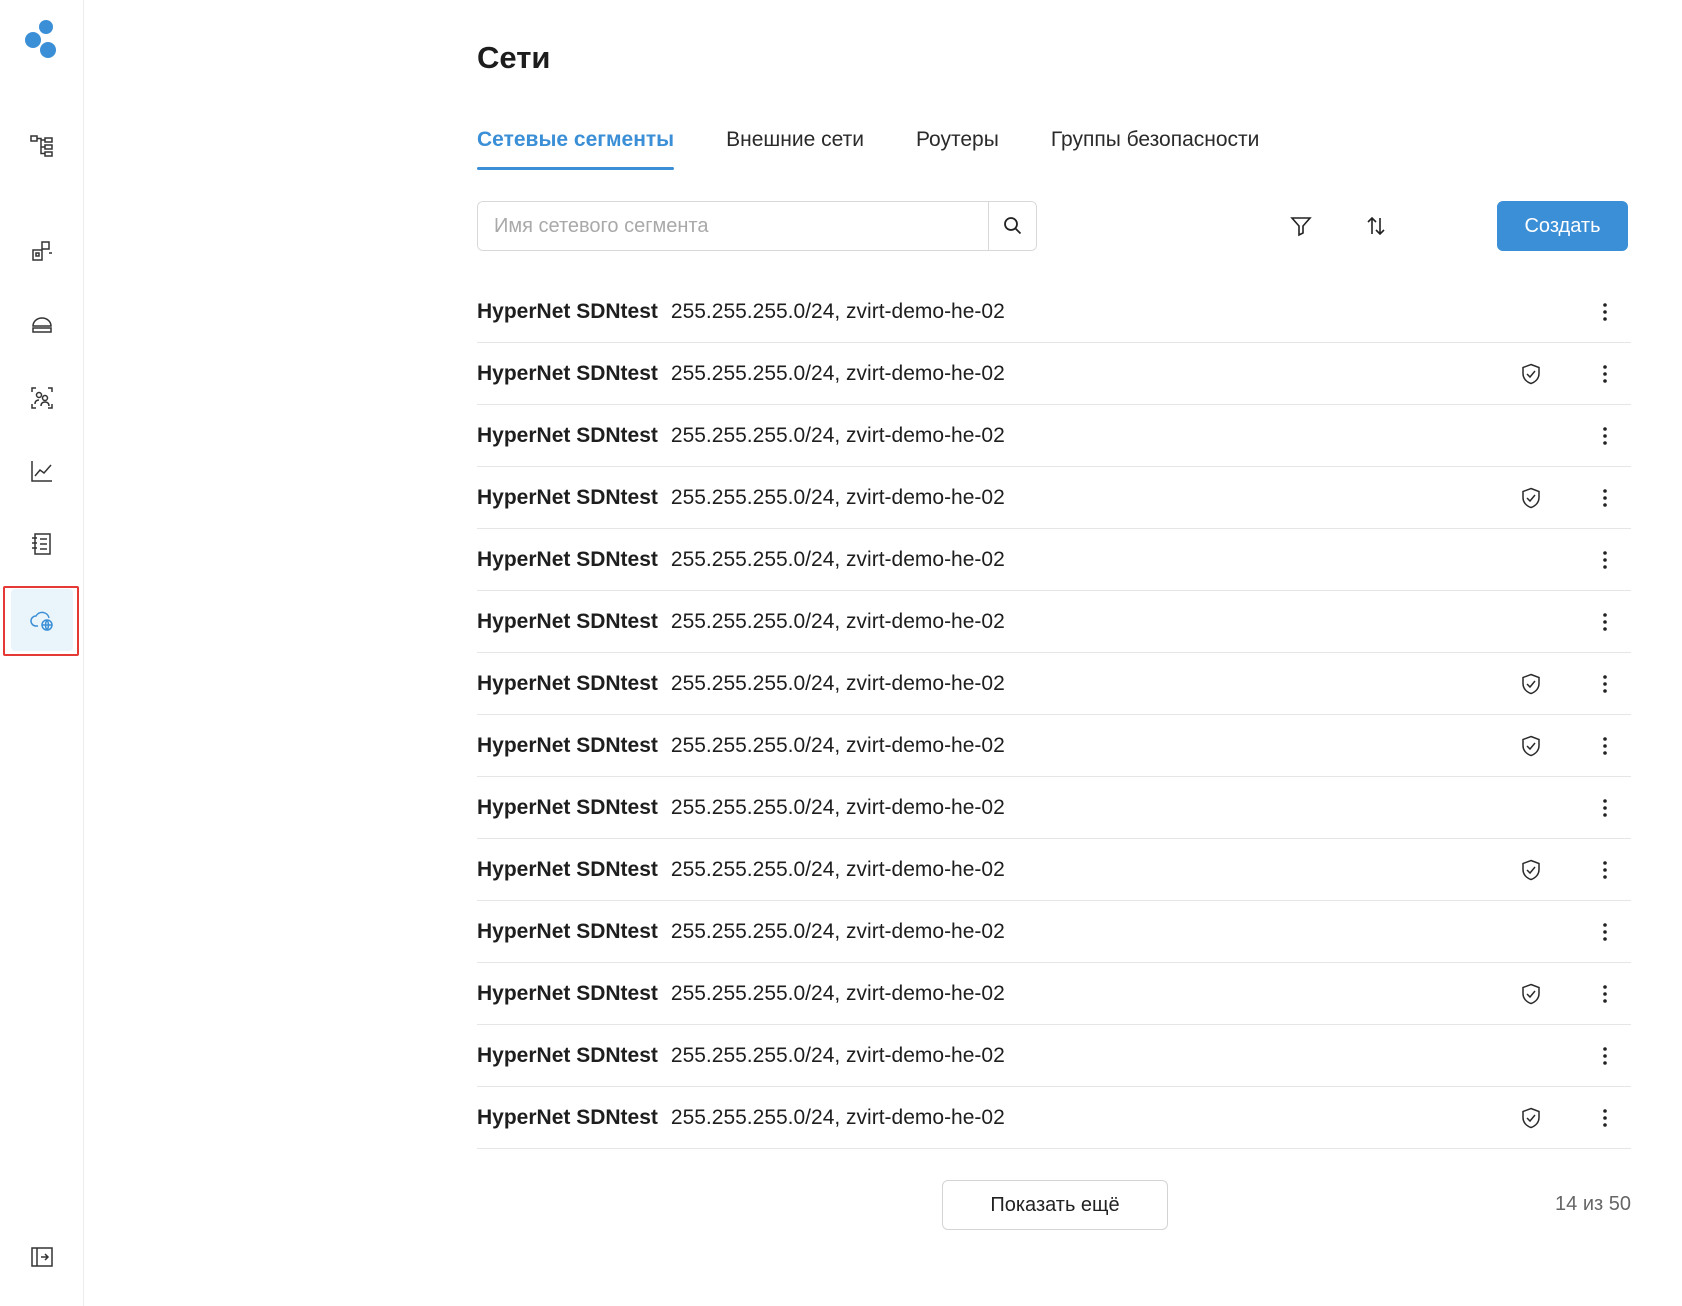 Image resolution: width=1682 pixels, height=1306 pixels. I want to click on filter-button, so click(1301, 226).